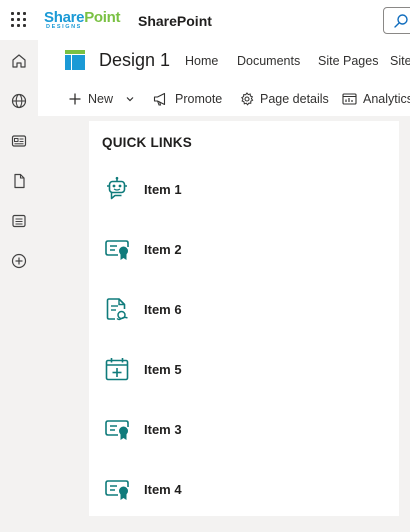 The image size is (410, 532). I want to click on list-icon, so click(19, 221).